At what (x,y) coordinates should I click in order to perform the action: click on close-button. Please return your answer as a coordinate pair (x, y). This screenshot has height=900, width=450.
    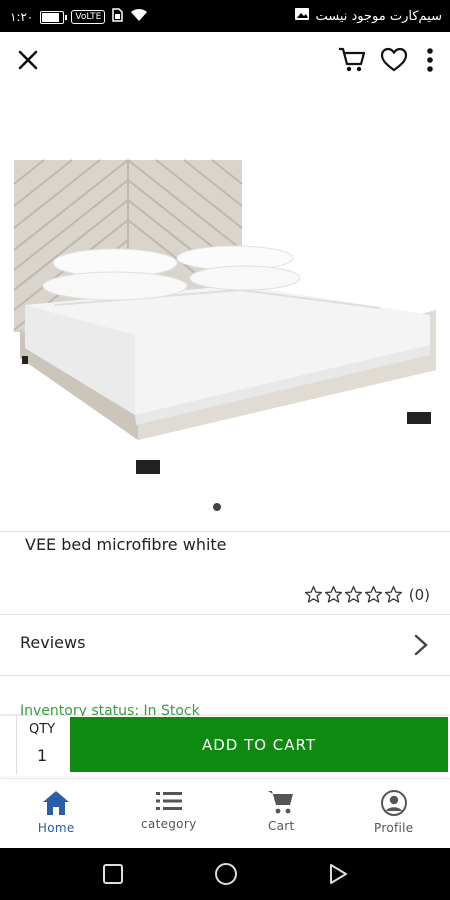
    Looking at the image, I should click on (28, 60).